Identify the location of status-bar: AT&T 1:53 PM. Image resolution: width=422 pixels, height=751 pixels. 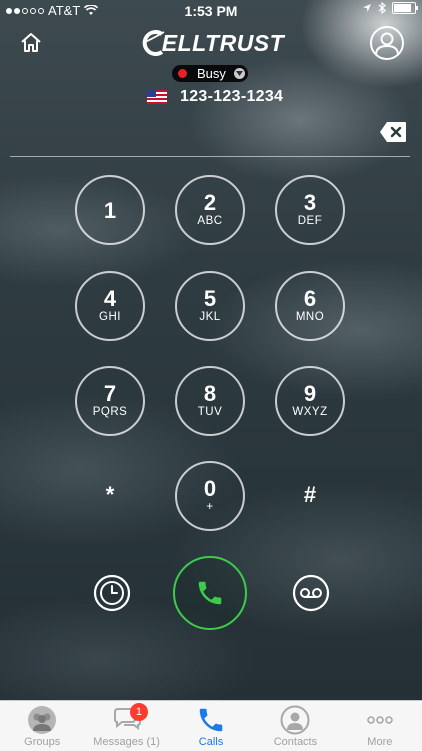
(211, 11).